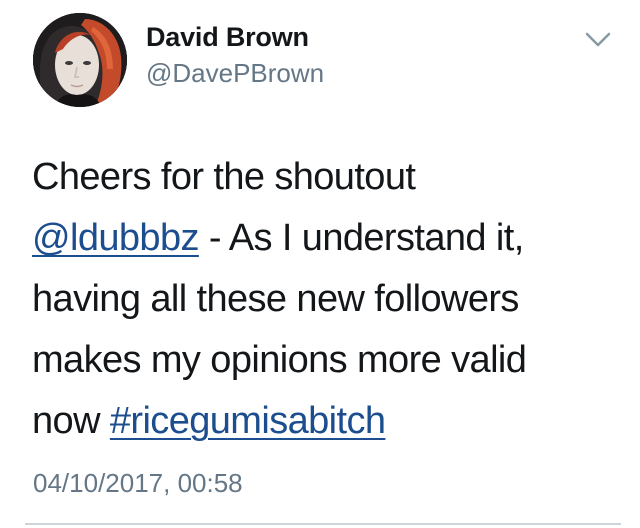 This screenshot has width=640, height=528. I want to click on tweet-text-line: makes my opinions more valid, so click(279, 360).